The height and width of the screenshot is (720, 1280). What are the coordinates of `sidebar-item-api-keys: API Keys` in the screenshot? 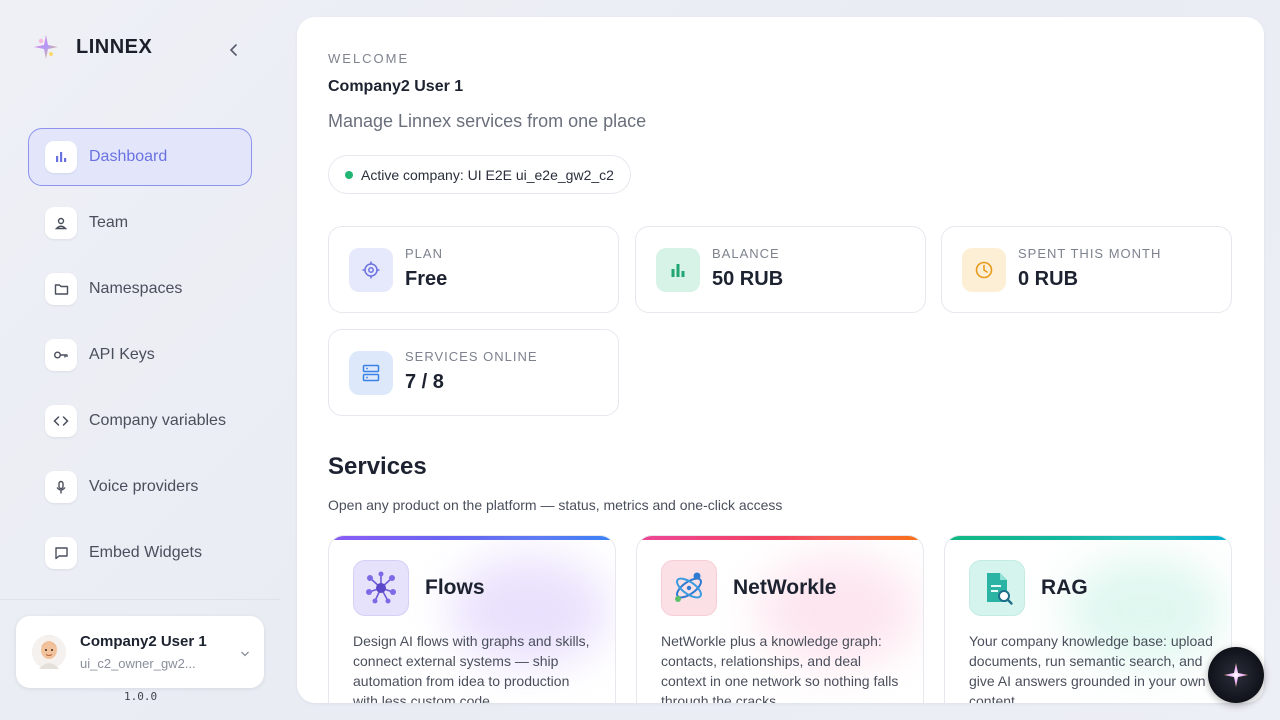 It's located at (140, 355).